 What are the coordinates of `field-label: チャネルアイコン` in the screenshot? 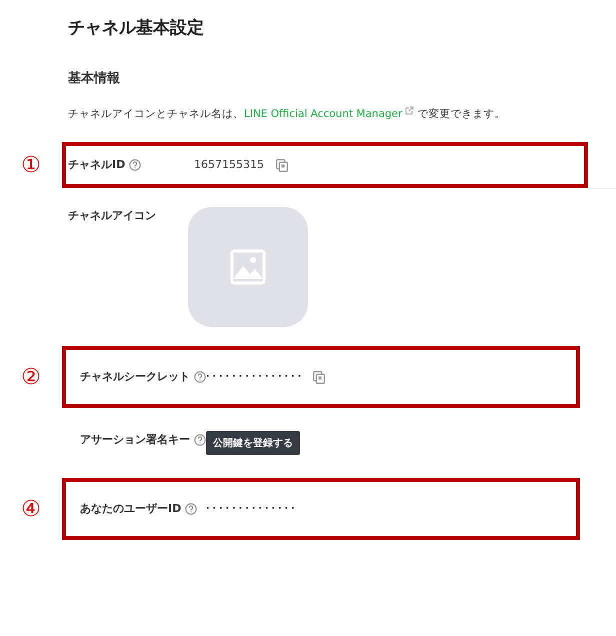 It's located at (112, 216).